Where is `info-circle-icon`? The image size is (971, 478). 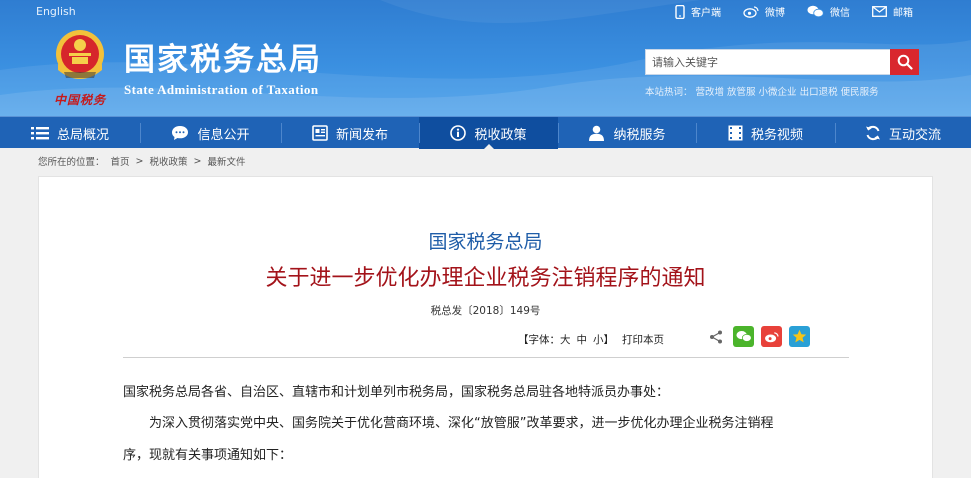
info-circle-icon is located at coordinates (458, 133).